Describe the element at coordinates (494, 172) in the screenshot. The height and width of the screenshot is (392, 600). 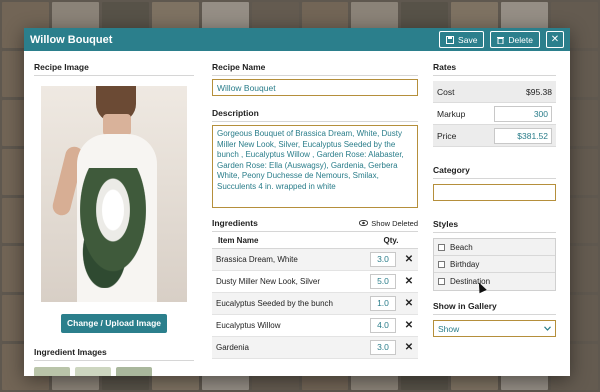
I see `category-label: Category` at that location.